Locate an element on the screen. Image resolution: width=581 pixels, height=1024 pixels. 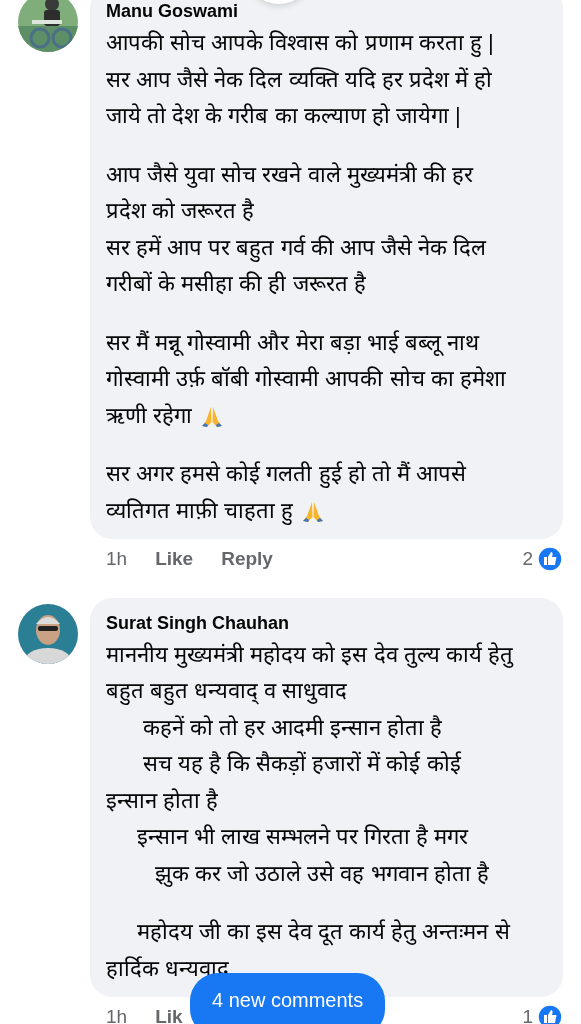
comment-text: इन्सान भी लाख सम्भलने पर गिरता है मगर is located at coordinates (302, 836).